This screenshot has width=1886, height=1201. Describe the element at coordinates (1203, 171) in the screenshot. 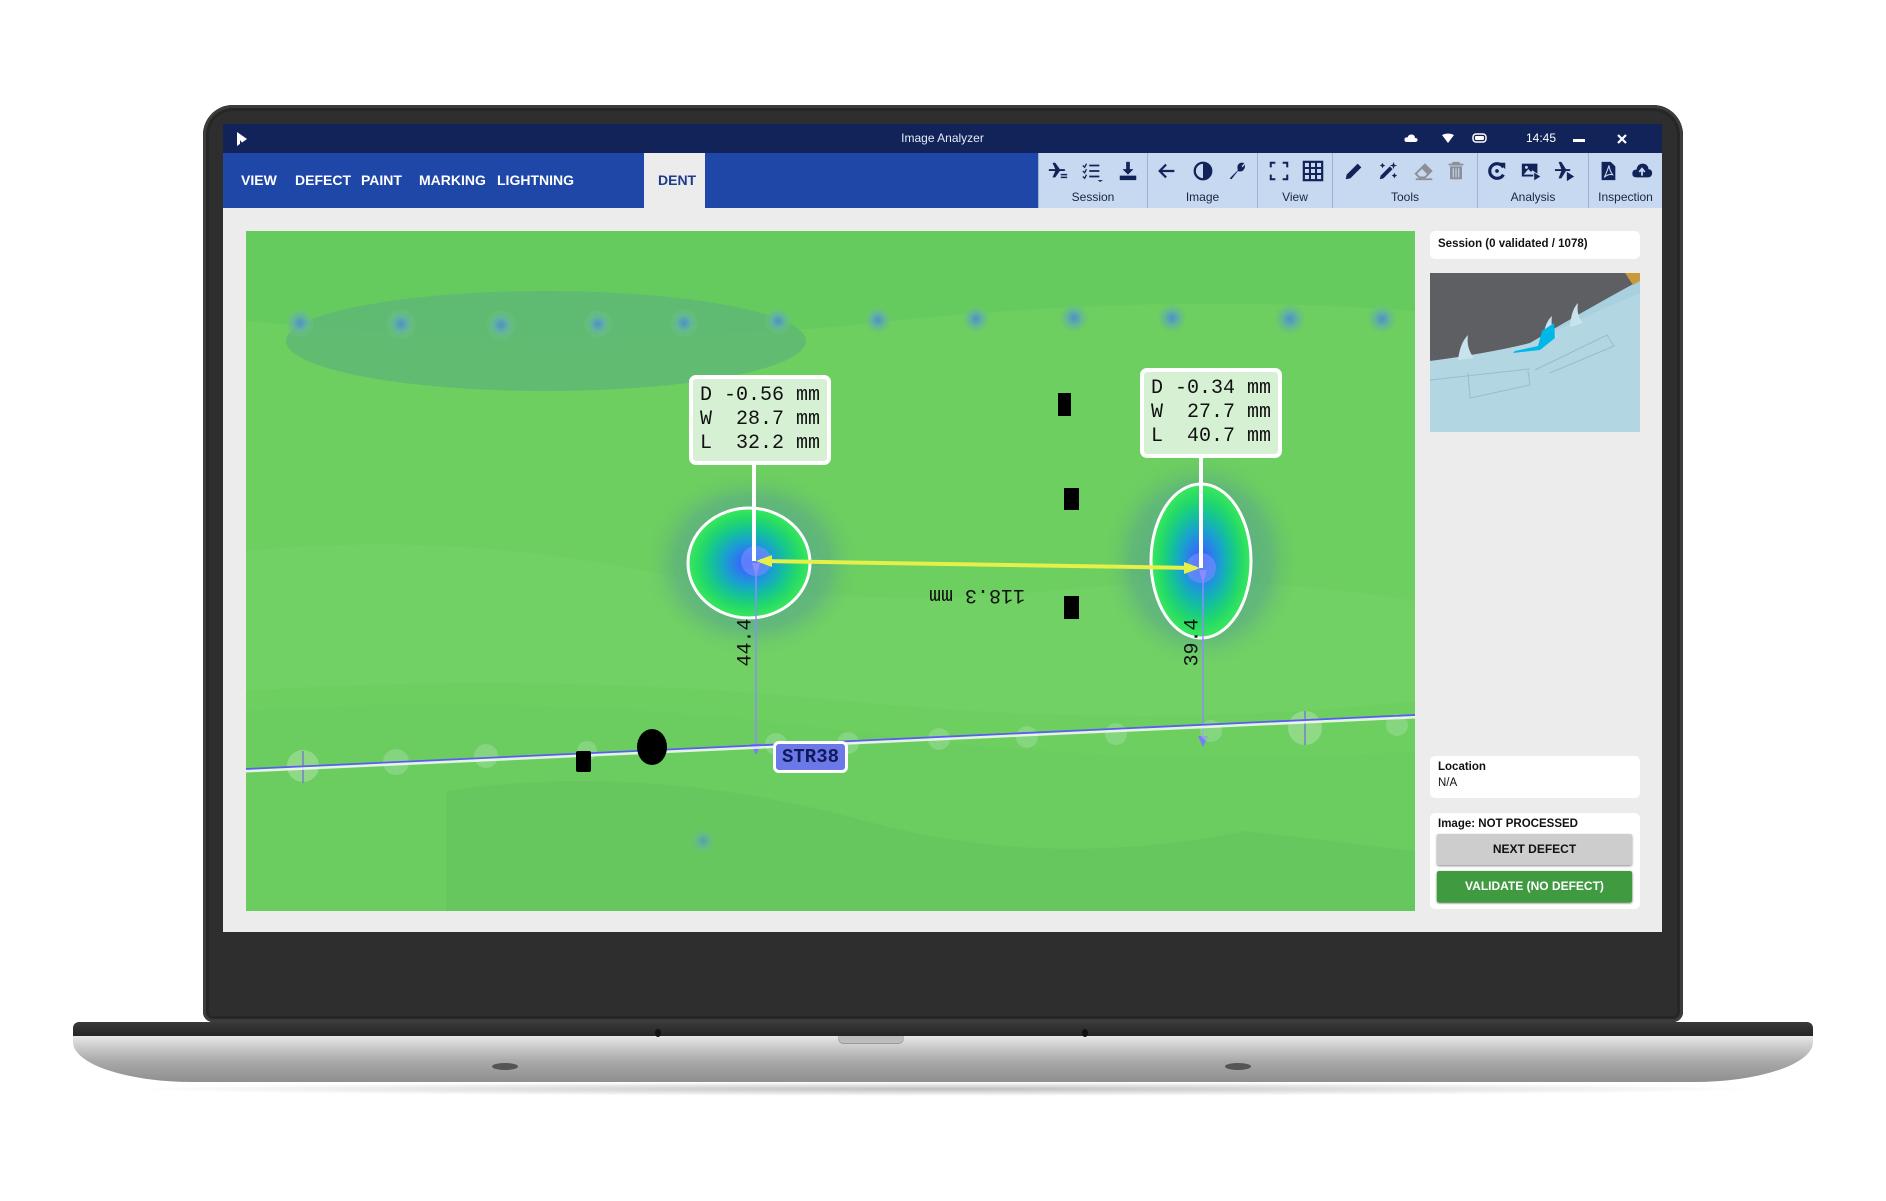

I see `contrast-icon` at that location.